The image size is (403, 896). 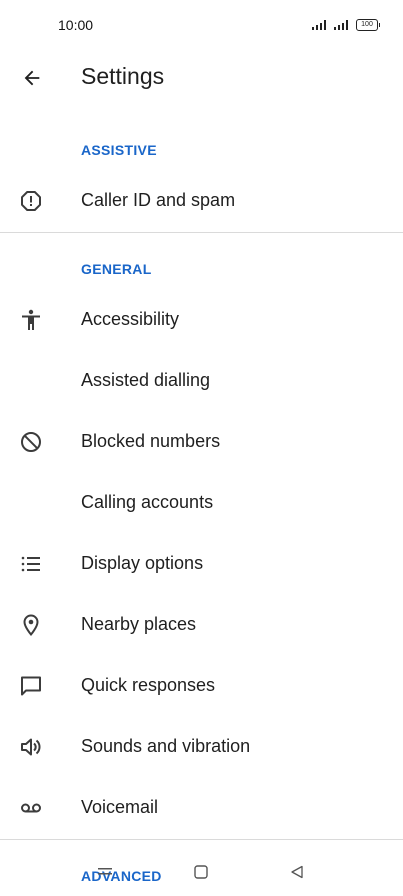 I want to click on settings-item-voicemail: Voicemail, so click(x=201, y=808).